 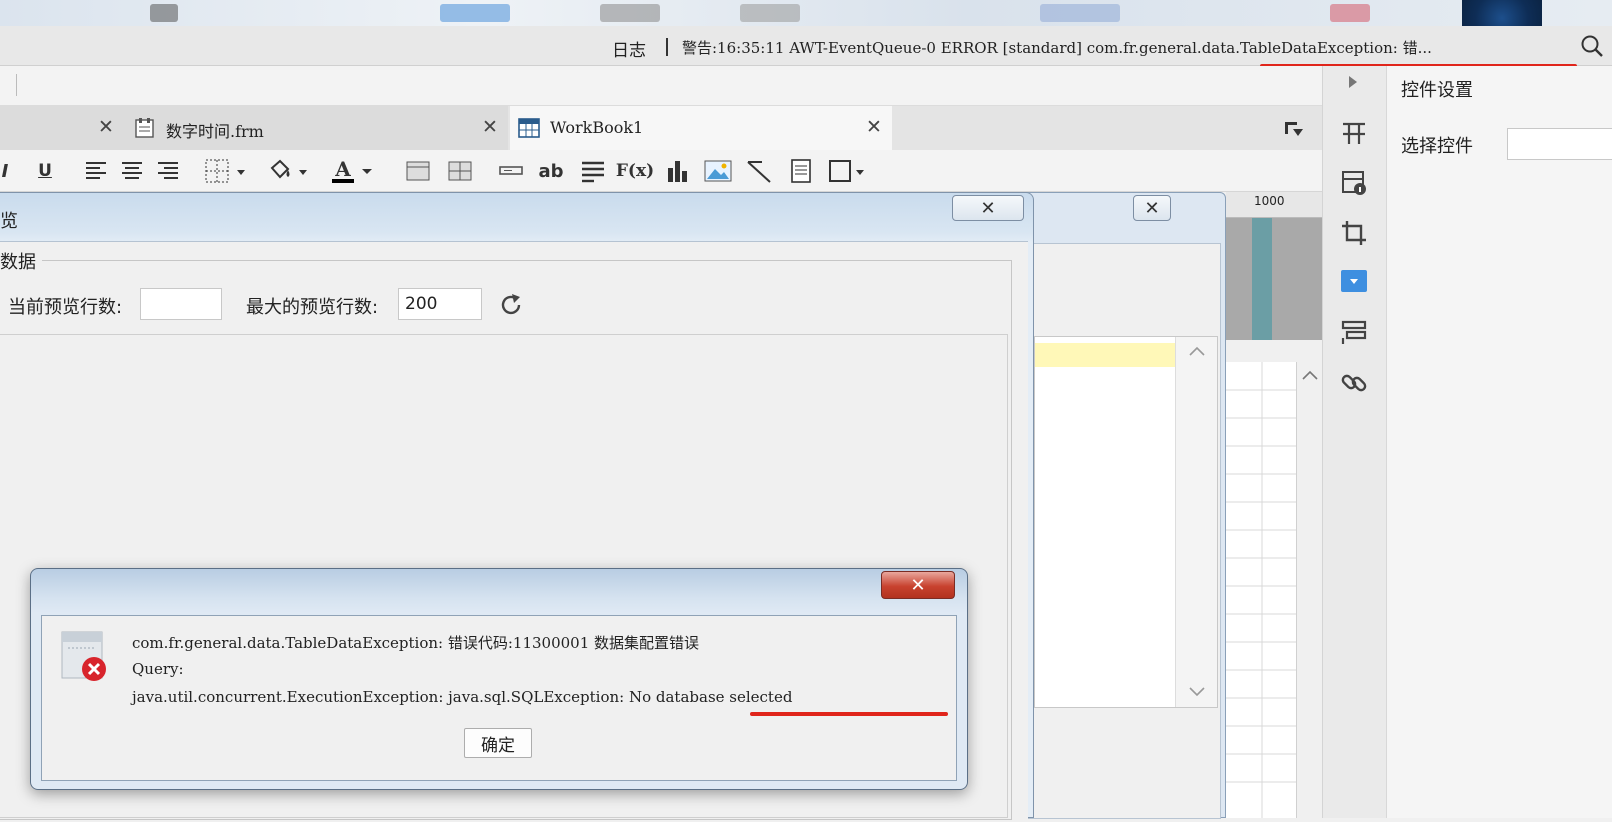 I want to click on grid-scrollbar, so click(x=1196, y=522).